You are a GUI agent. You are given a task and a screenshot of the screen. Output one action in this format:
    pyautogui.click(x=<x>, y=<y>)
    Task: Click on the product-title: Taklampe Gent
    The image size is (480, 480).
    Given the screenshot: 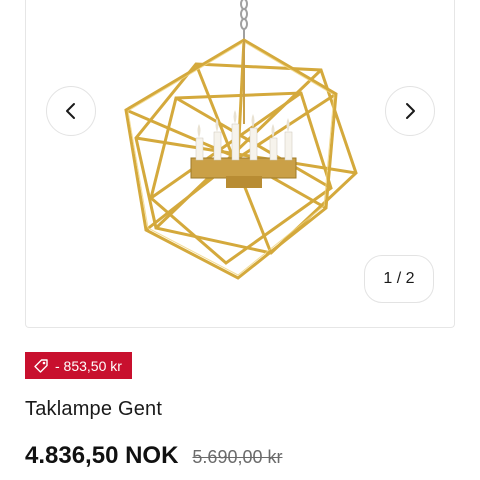 What is the action you would take?
    pyautogui.click(x=94, y=409)
    